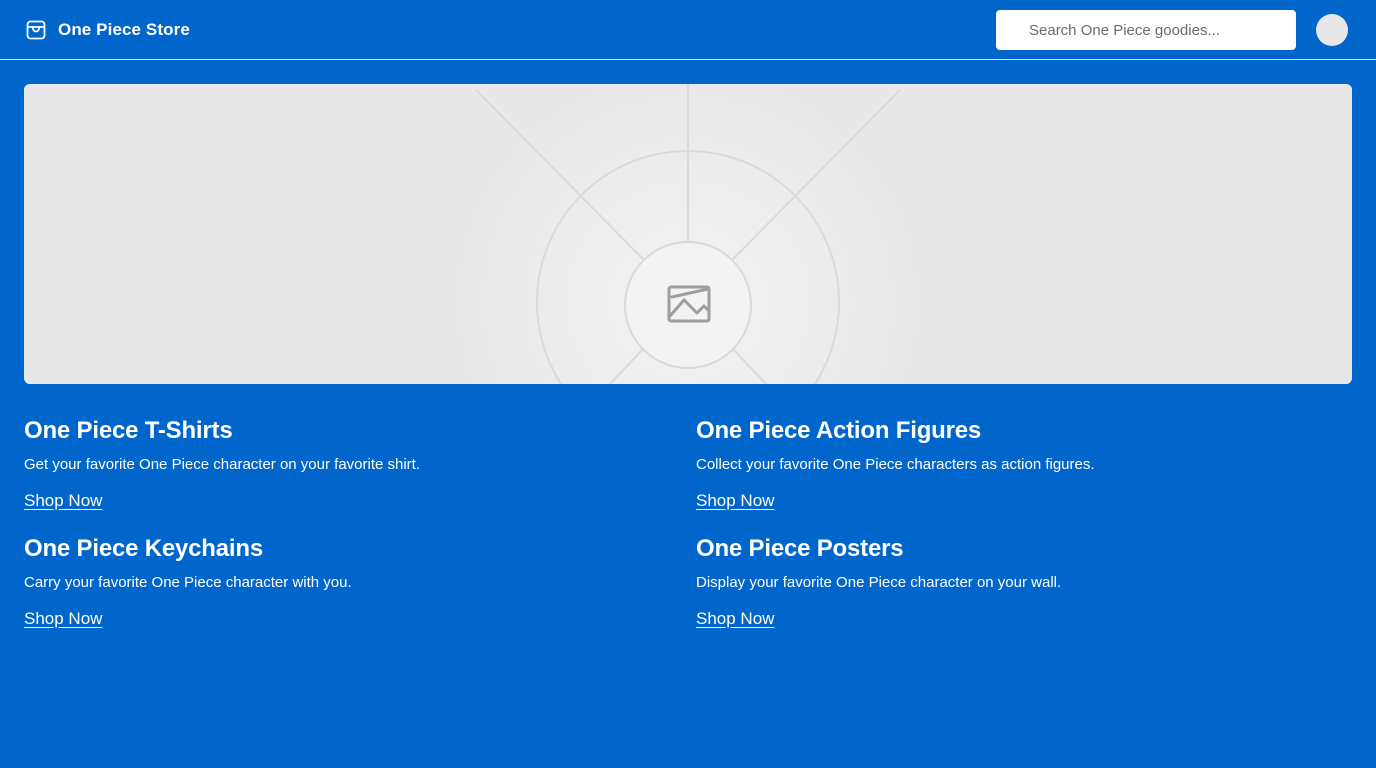 The width and height of the screenshot is (1376, 768). Describe the element at coordinates (800, 548) in the screenshot. I see `product-title: One Piece Posters` at that location.